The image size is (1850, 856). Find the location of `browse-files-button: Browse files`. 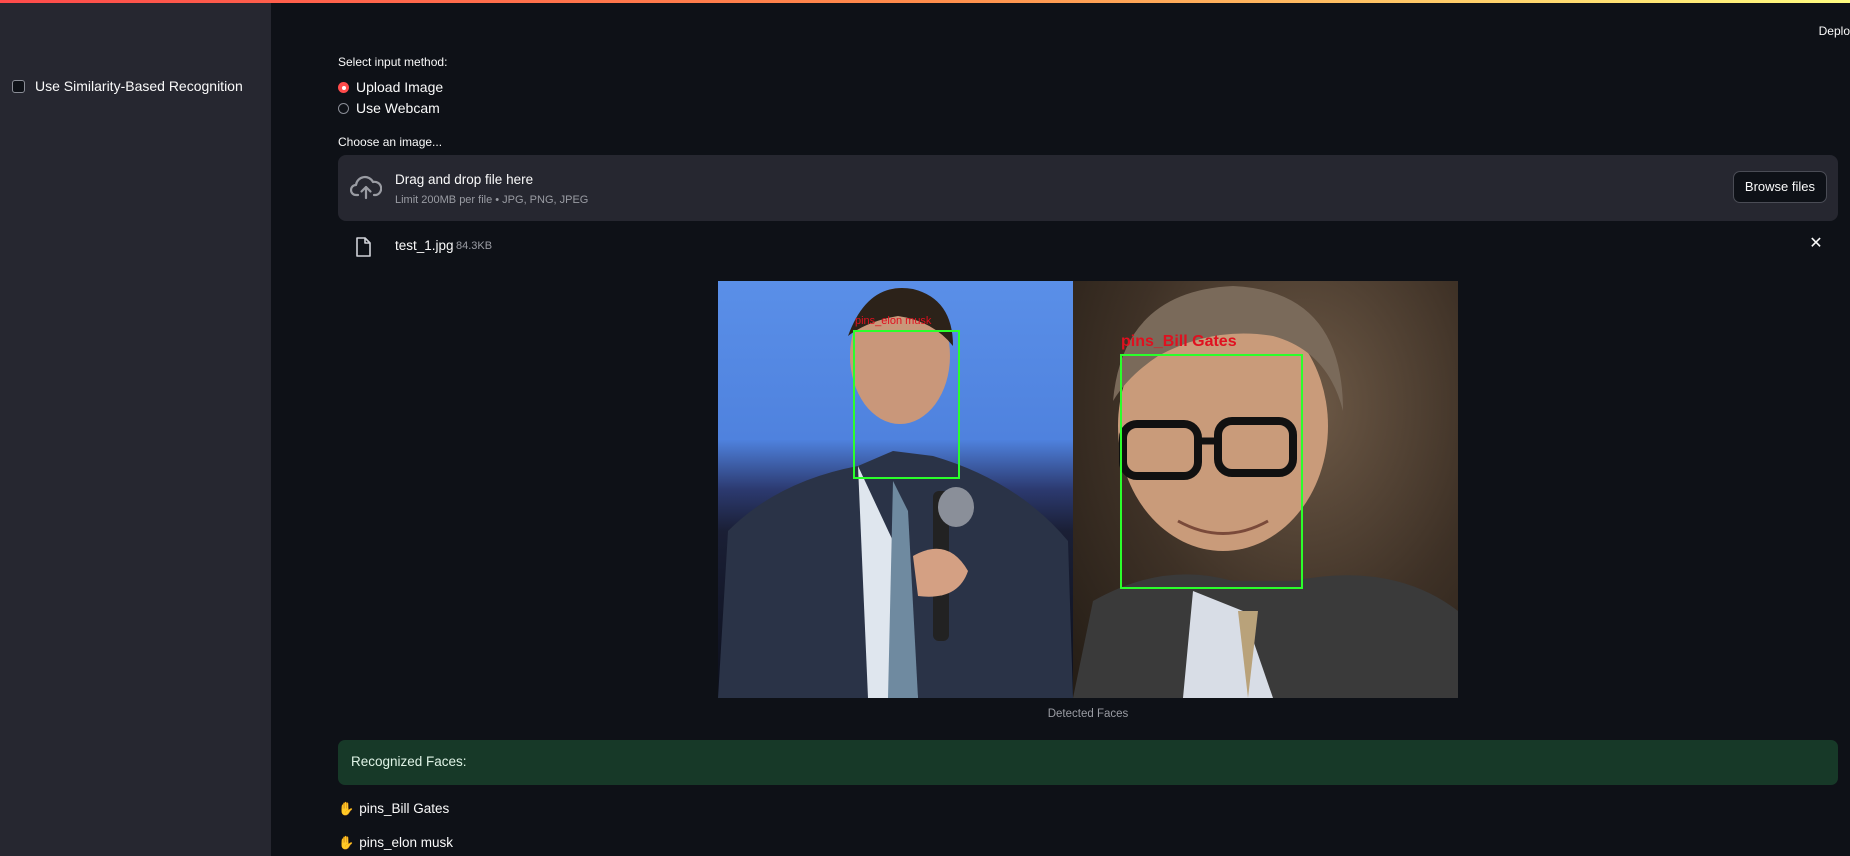

browse-files-button: Browse files is located at coordinates (1779, 187).